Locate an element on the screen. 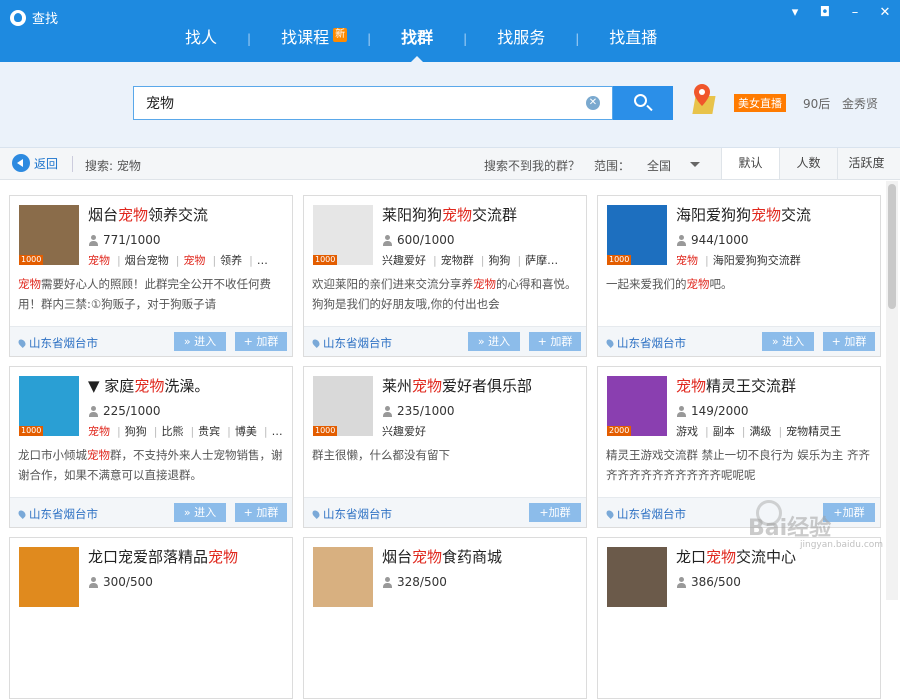  map-pin-icon is located at coordinates (705, 99).